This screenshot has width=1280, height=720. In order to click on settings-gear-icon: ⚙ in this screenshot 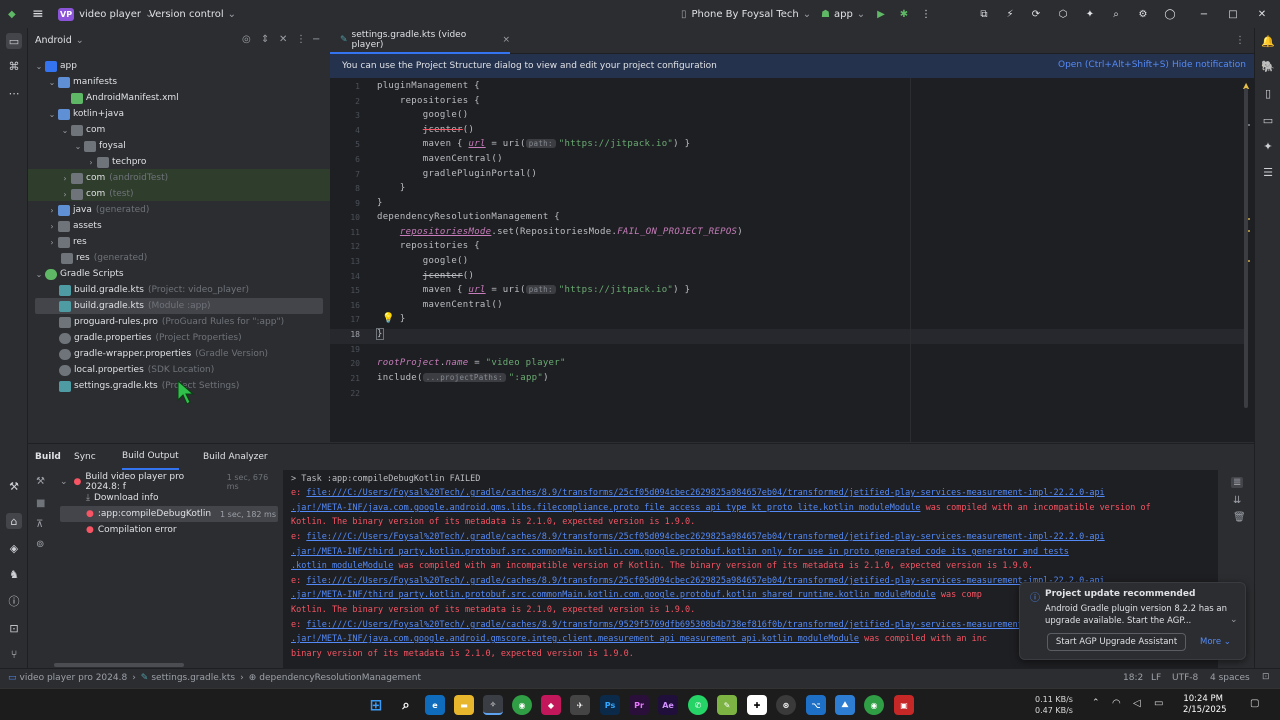, I will do `click(1143, 14)`.